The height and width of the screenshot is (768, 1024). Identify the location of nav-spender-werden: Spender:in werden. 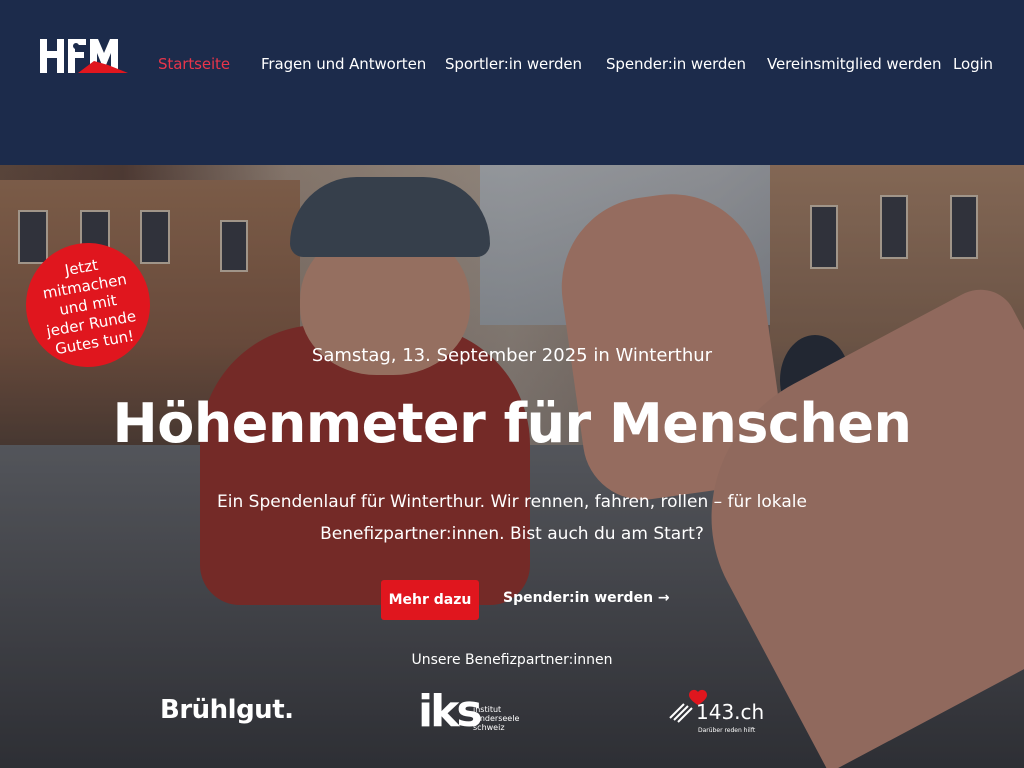
(676, 64).